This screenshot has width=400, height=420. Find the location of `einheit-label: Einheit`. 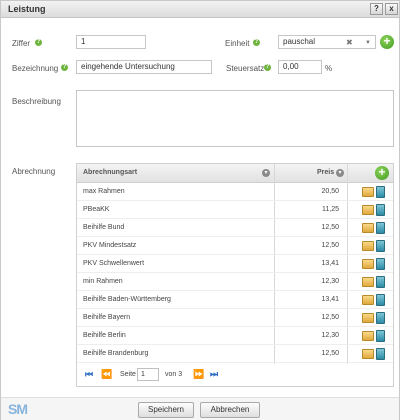

einheit-label: Einheit is located at coordinates (237, 43).